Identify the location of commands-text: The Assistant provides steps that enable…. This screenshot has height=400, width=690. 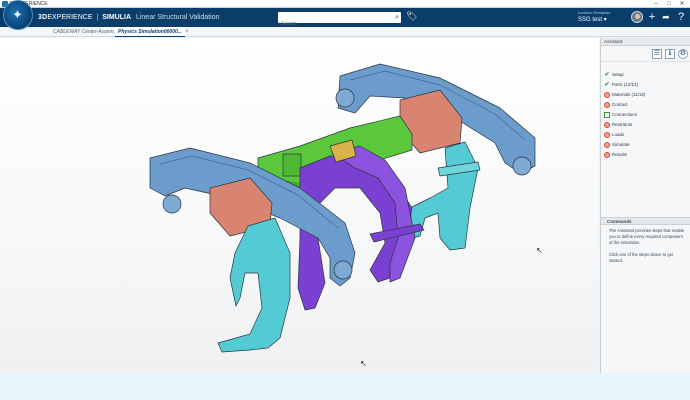
(648, 249).